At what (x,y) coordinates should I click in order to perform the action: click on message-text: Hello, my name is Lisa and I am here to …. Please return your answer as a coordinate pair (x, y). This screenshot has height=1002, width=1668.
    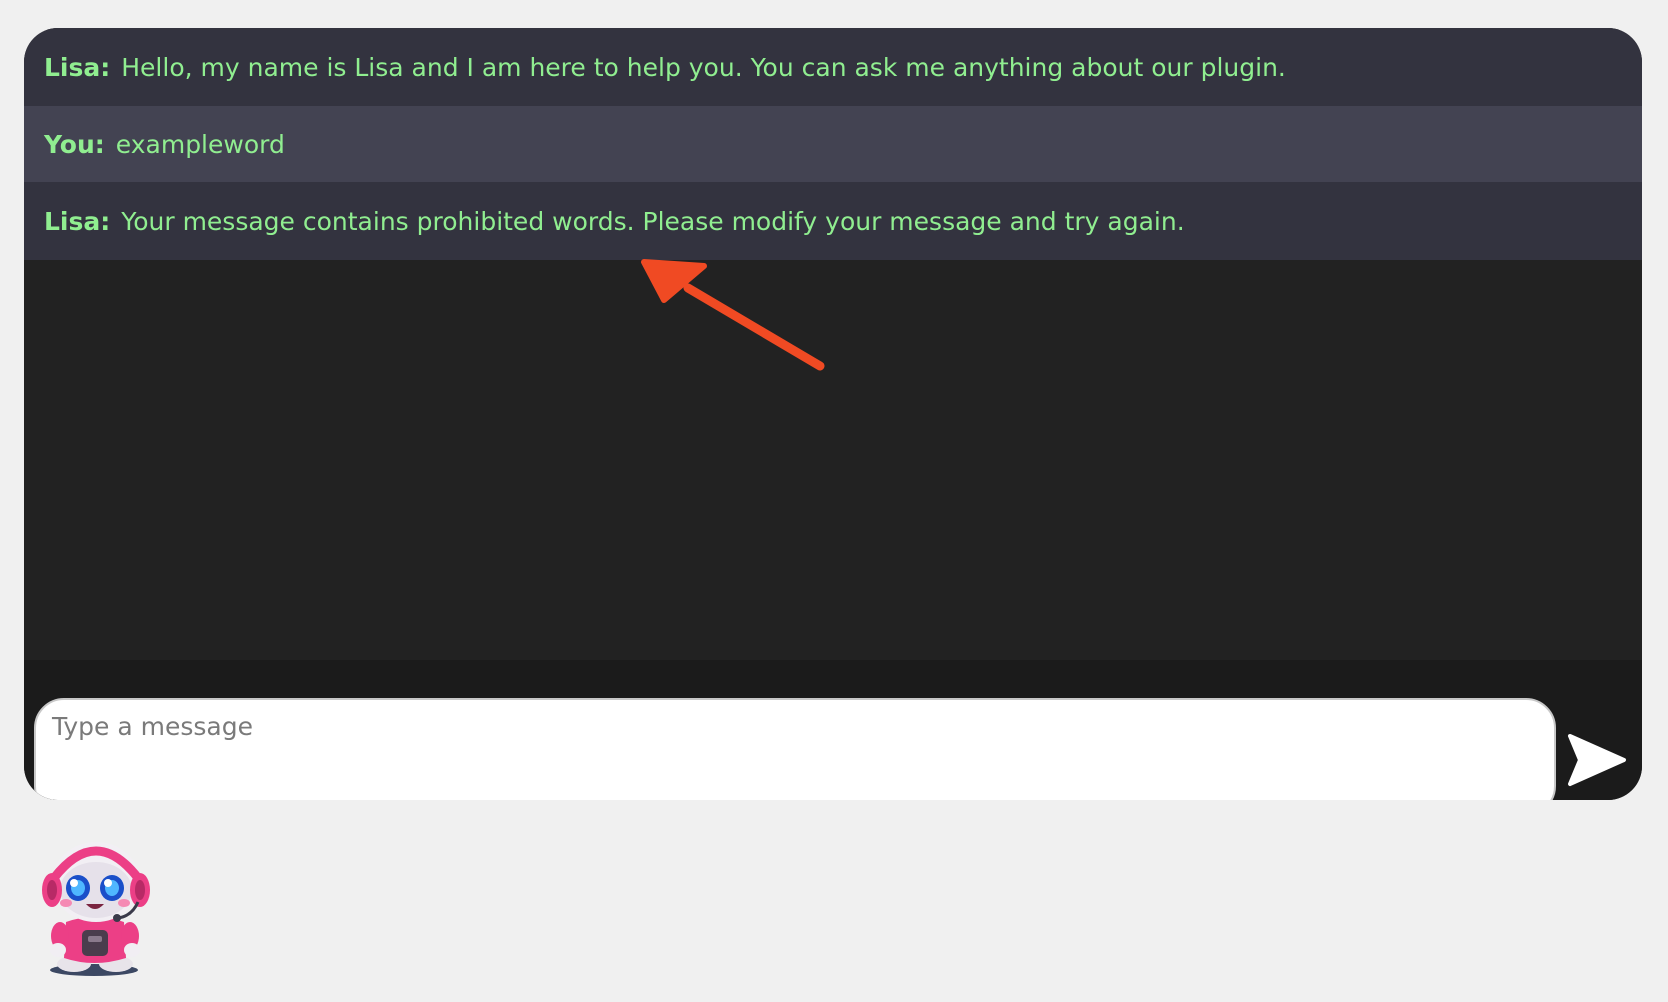
    Looking at the image, I should click on (703, 67).